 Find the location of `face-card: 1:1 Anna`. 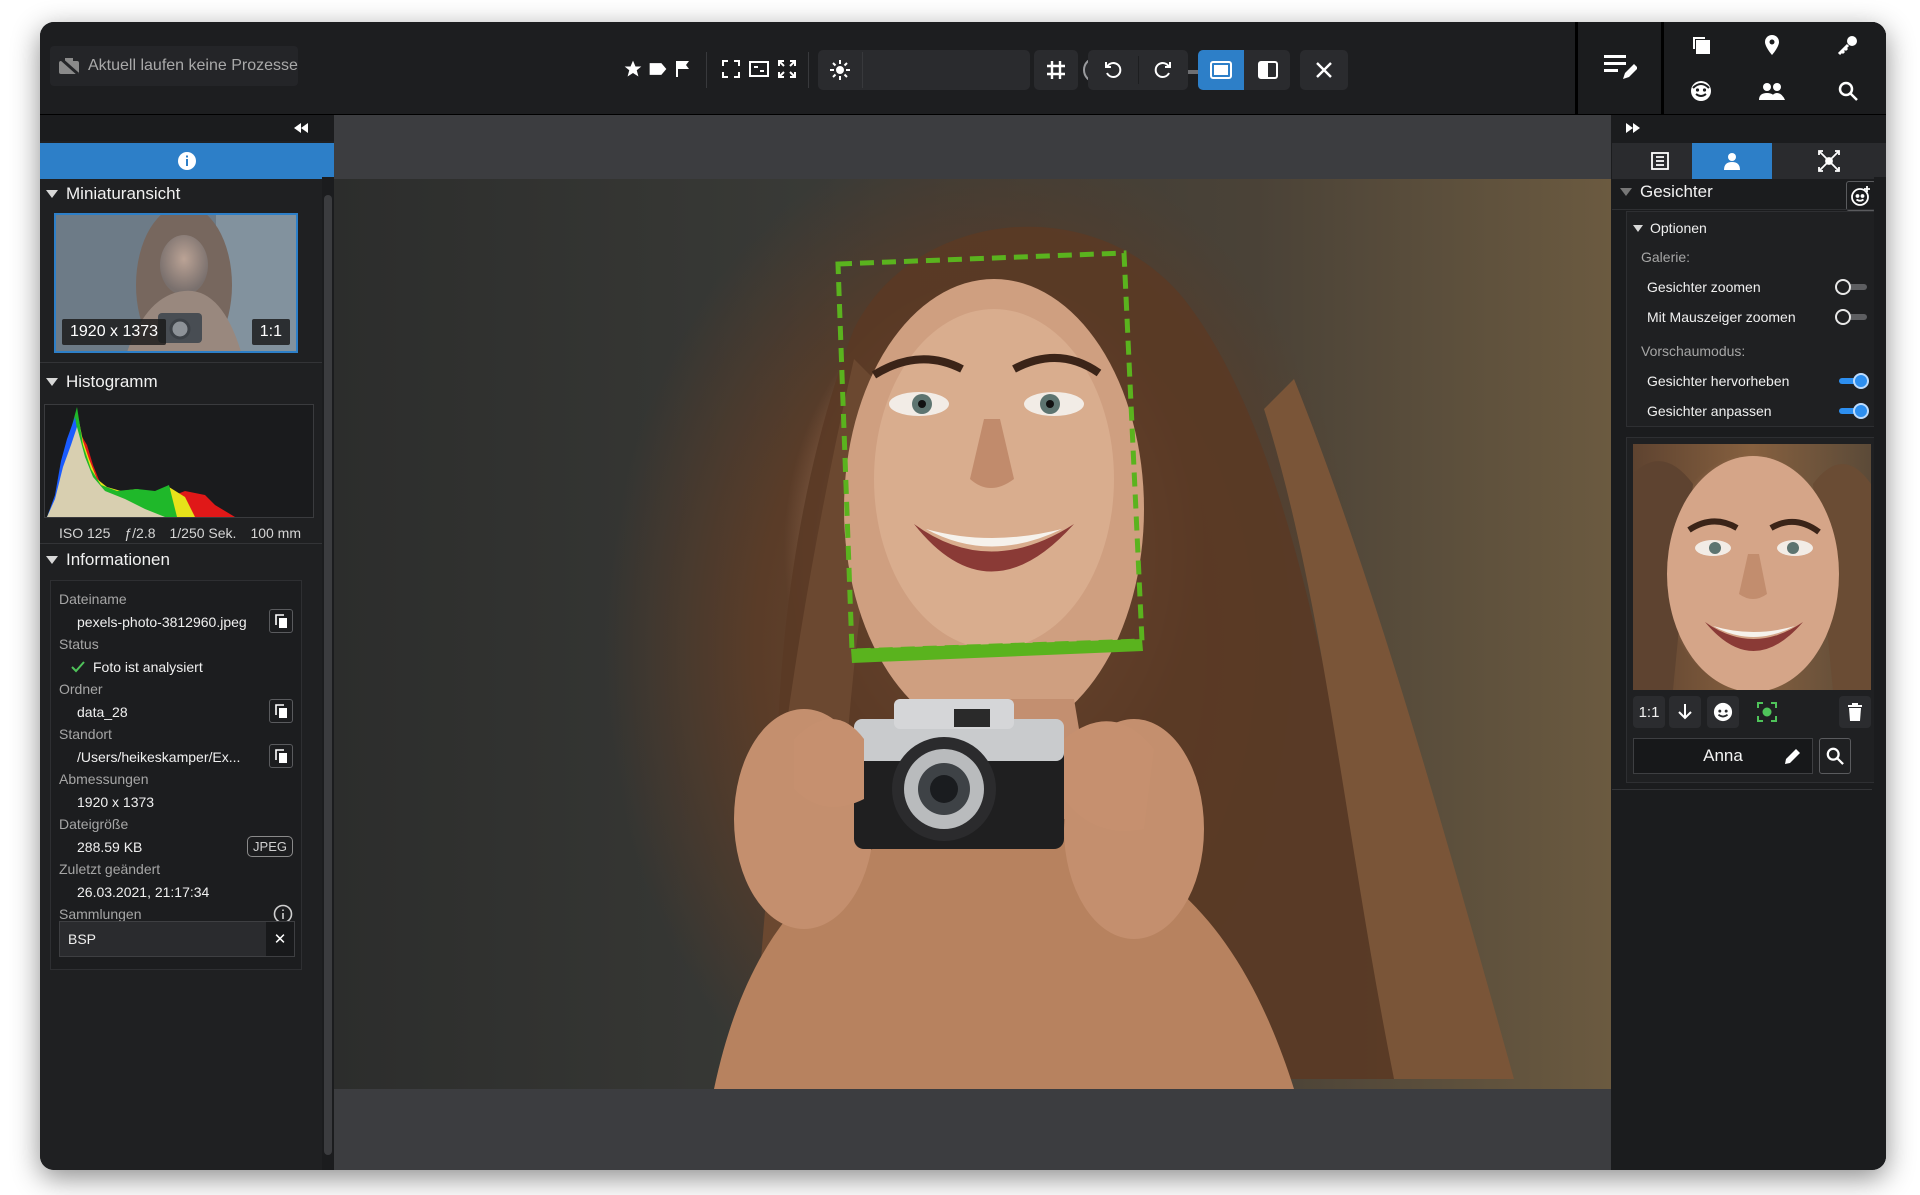

face-card: 1:1 Anna is located at coordinates (1752, 610).